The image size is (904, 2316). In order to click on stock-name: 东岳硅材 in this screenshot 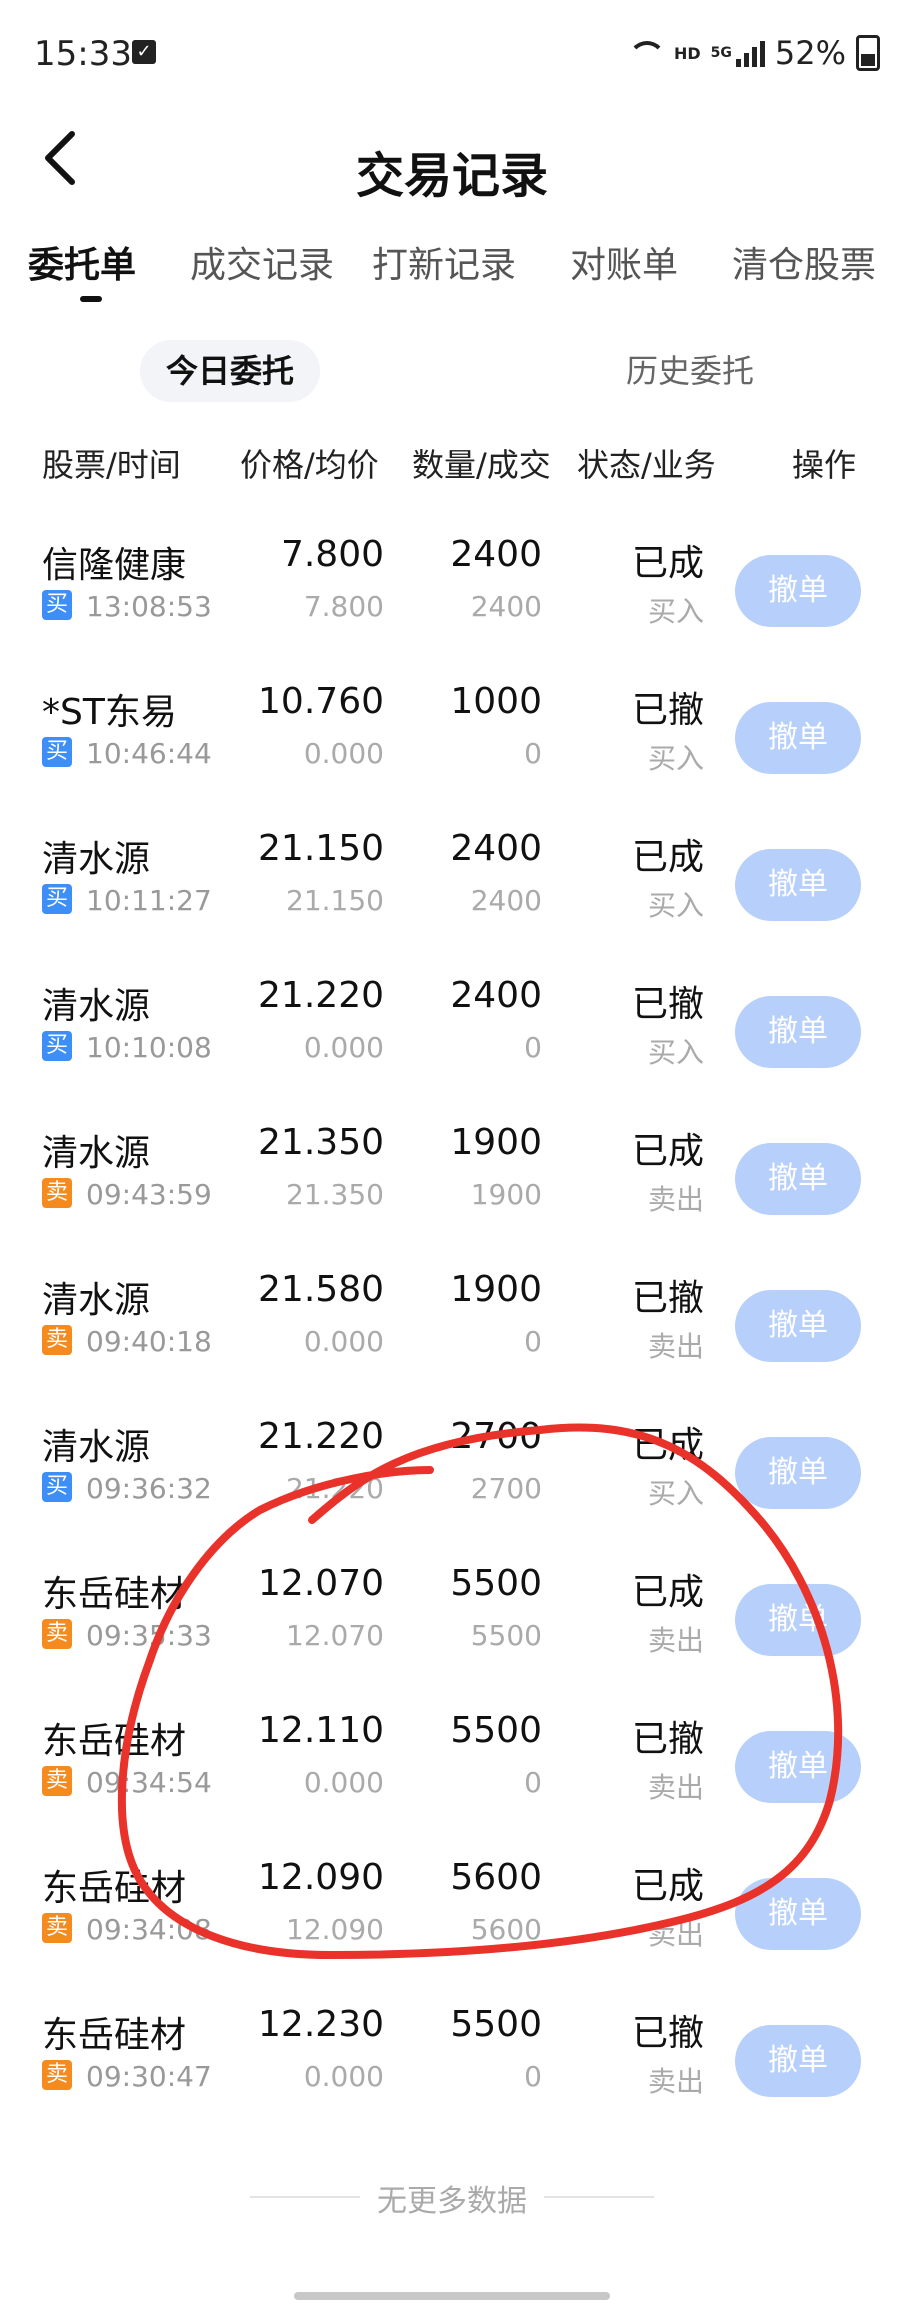, I will do `click(114, 1888)`.